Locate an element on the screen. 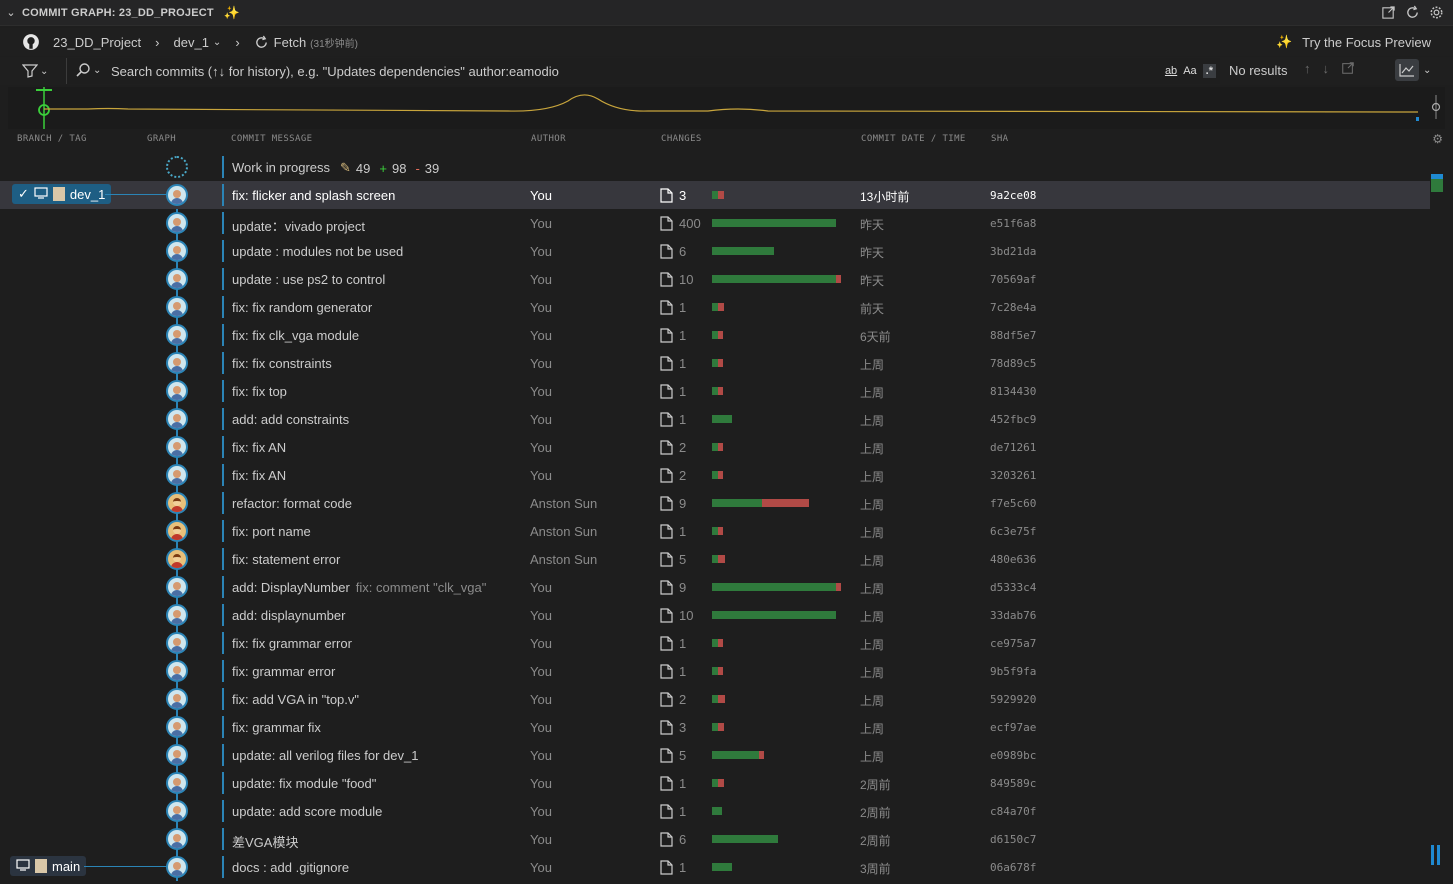 This screenshot has height=884, width=1453. commit-row: fix: grammar error You 1 上周 9b5f9fa is located at coordinates (715, 671).